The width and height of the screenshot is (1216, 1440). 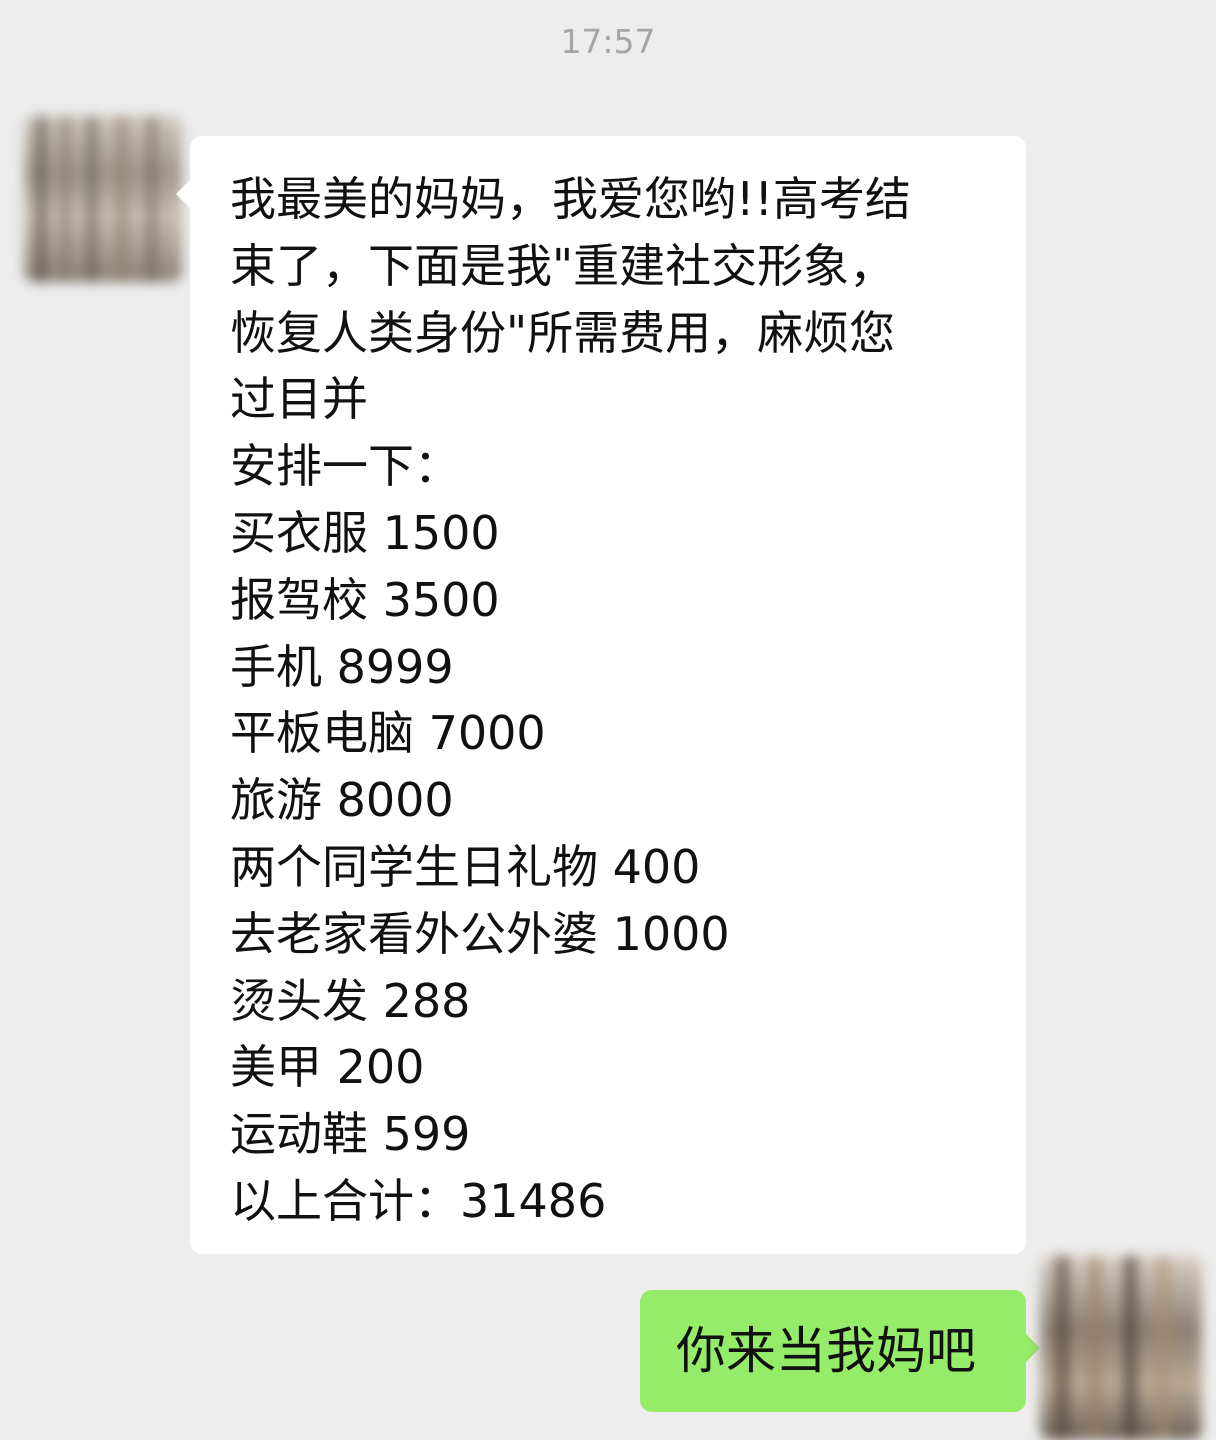 What do you see at coordinates (388, 733) in the screenshot?
I see `expense-item: 平板电脑 7000` at bounding box center [388, 733].